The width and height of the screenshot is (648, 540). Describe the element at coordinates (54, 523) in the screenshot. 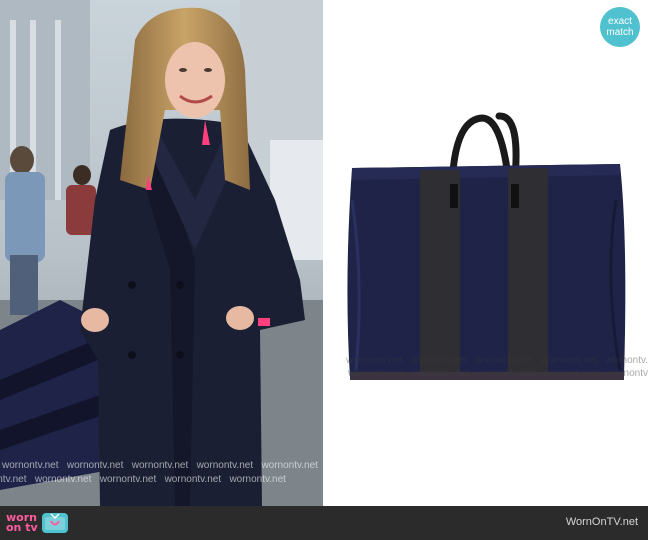

I see `tv-icon` at that location.